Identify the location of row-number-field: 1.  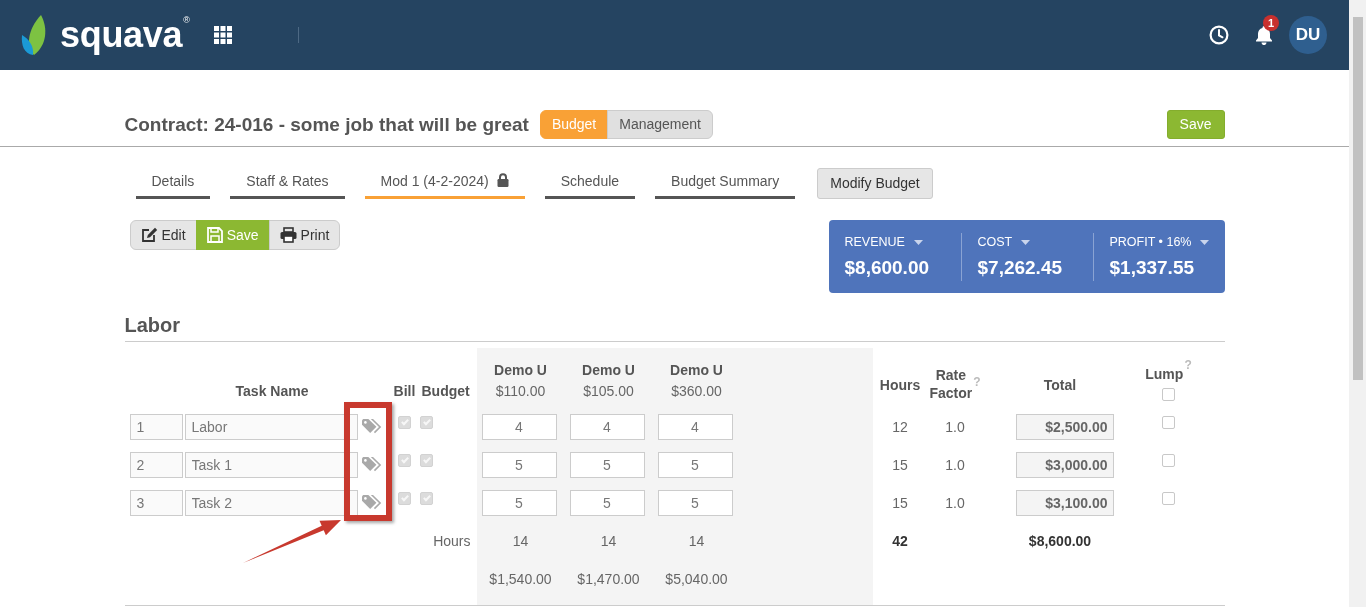
(156, 427).